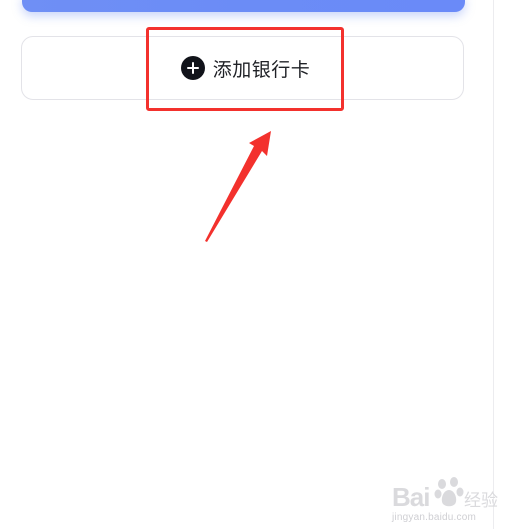  Describe the element at coordinates (411, 497) in the screenshot. I see `watermark-brand: Bai` at that location.